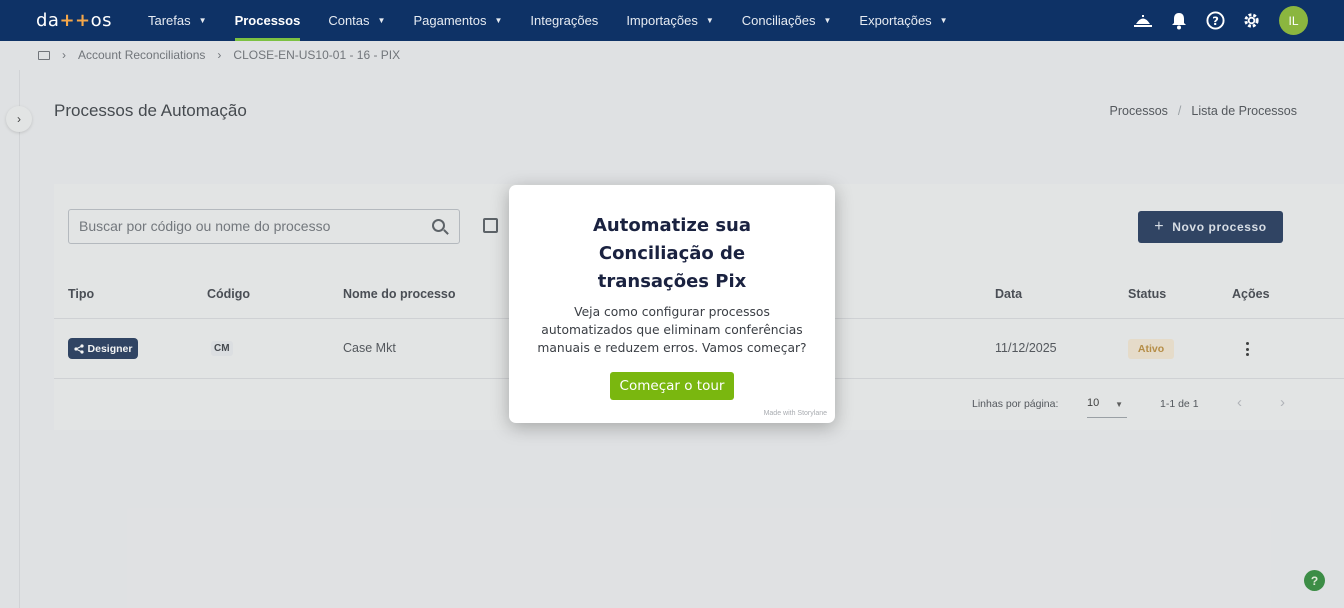 The height and width of the screenshot is (608, 1344). What do you see at coordinates (356, 20) in the screenshot?
I see `nav-contas: Contas ▼` at bounding box center [356, 20].